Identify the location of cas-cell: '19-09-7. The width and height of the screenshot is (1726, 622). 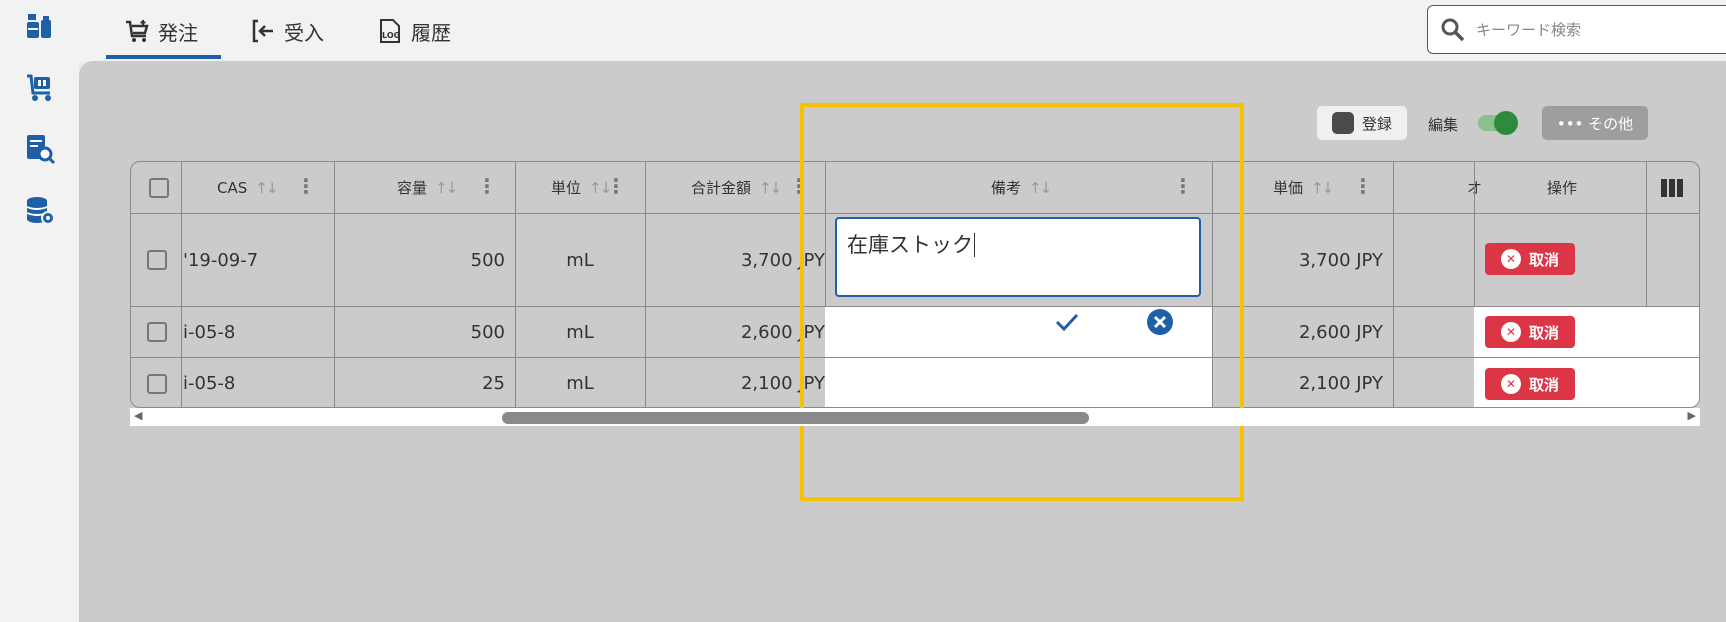
(221, 260).